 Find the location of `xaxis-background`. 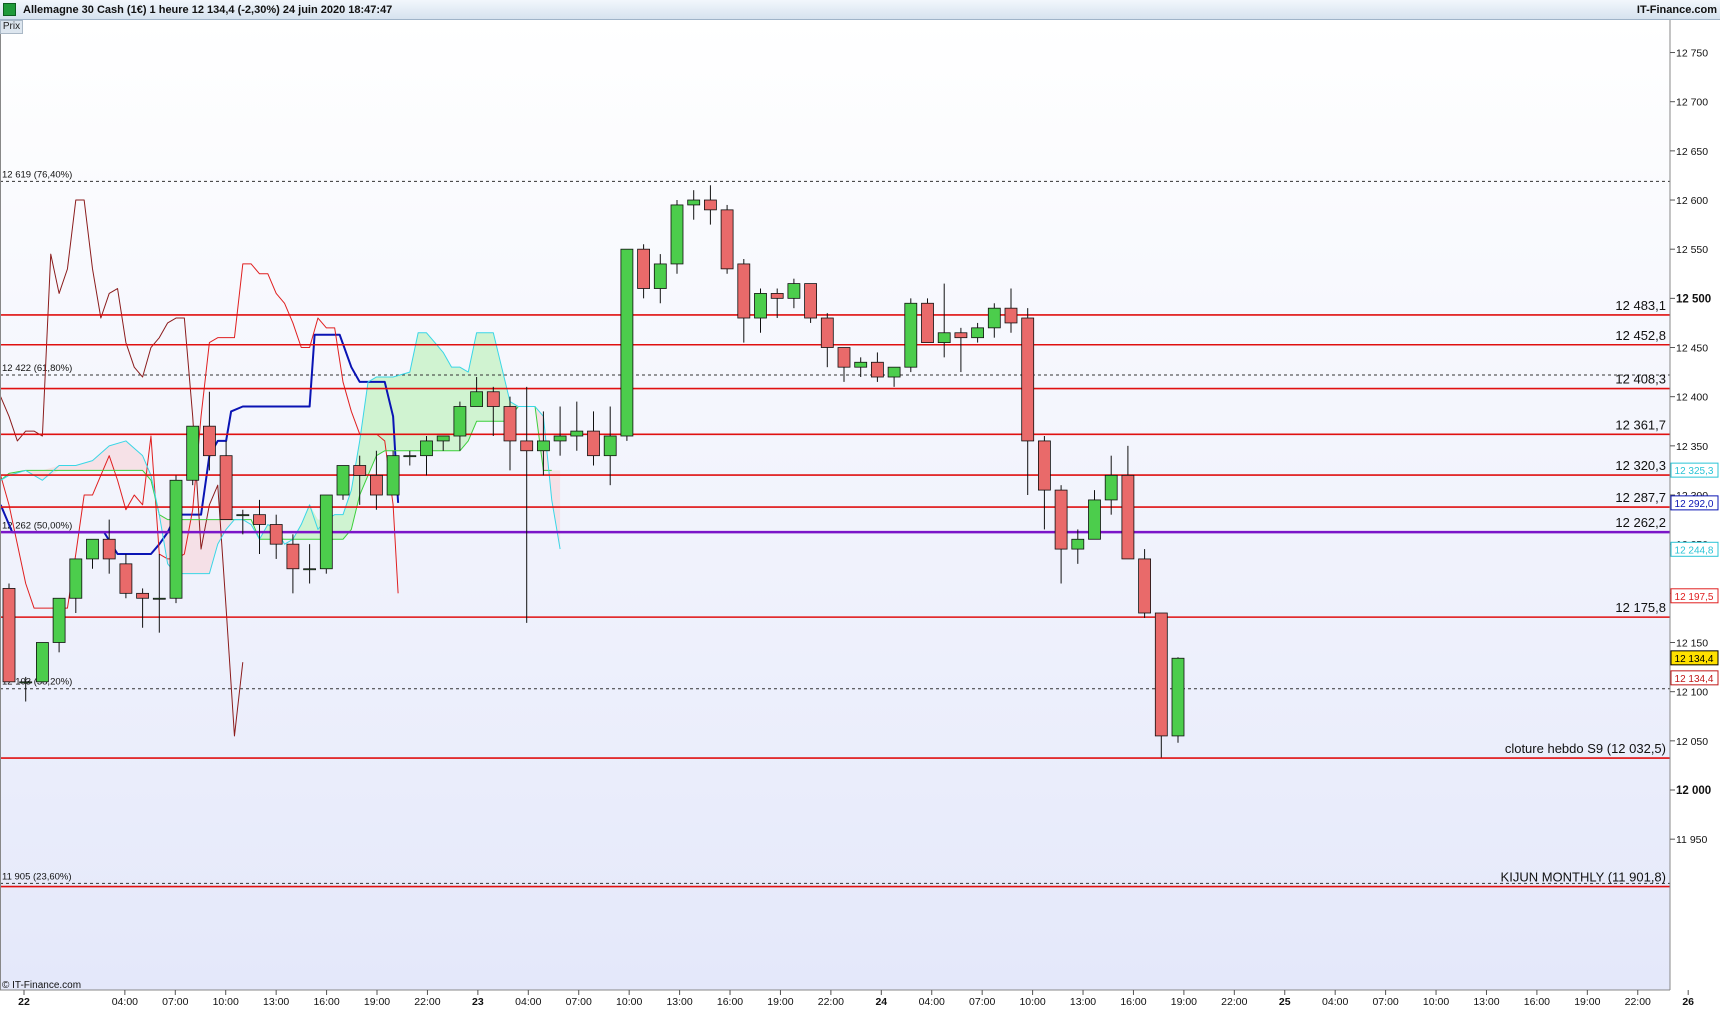

xaxis-background is located at coordinates (860, 1000).